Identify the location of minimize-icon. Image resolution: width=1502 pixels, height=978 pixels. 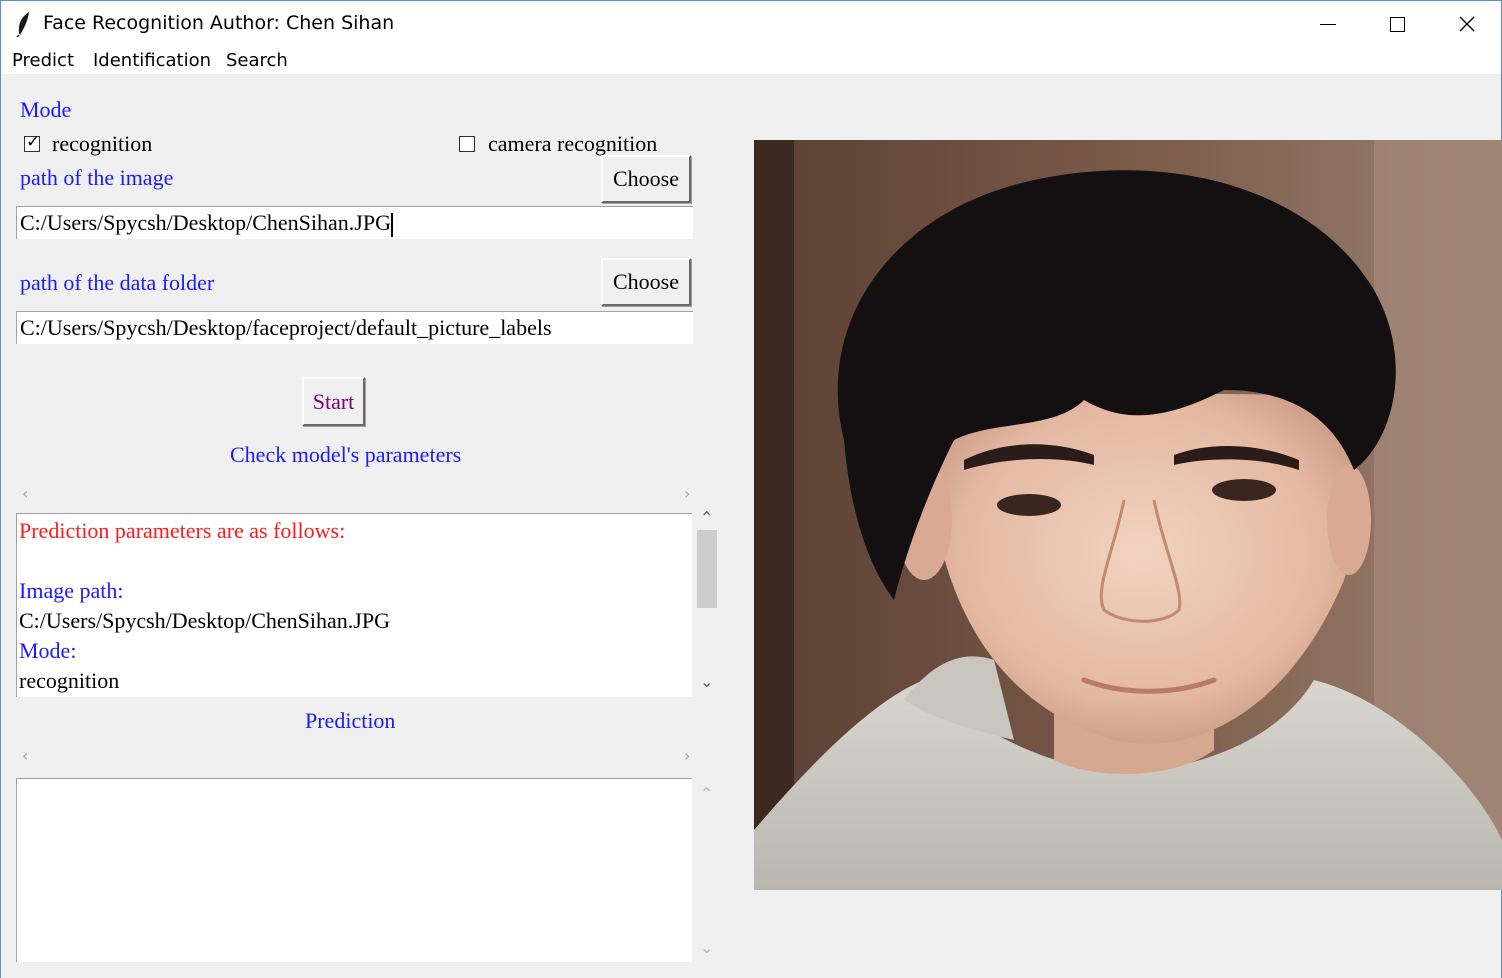
(1328, 24).